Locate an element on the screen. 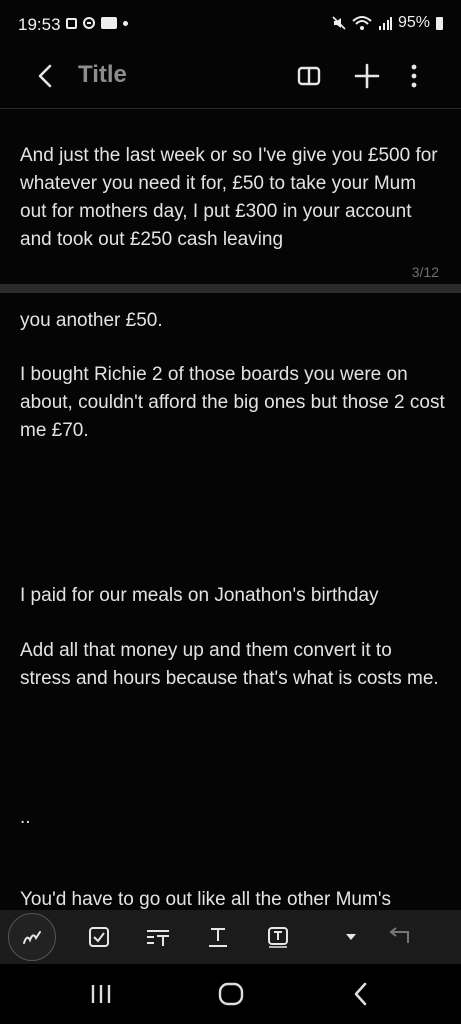 This screenshot has height=1024, width=461. checkbox-icon is located at coordinates (99, 937).